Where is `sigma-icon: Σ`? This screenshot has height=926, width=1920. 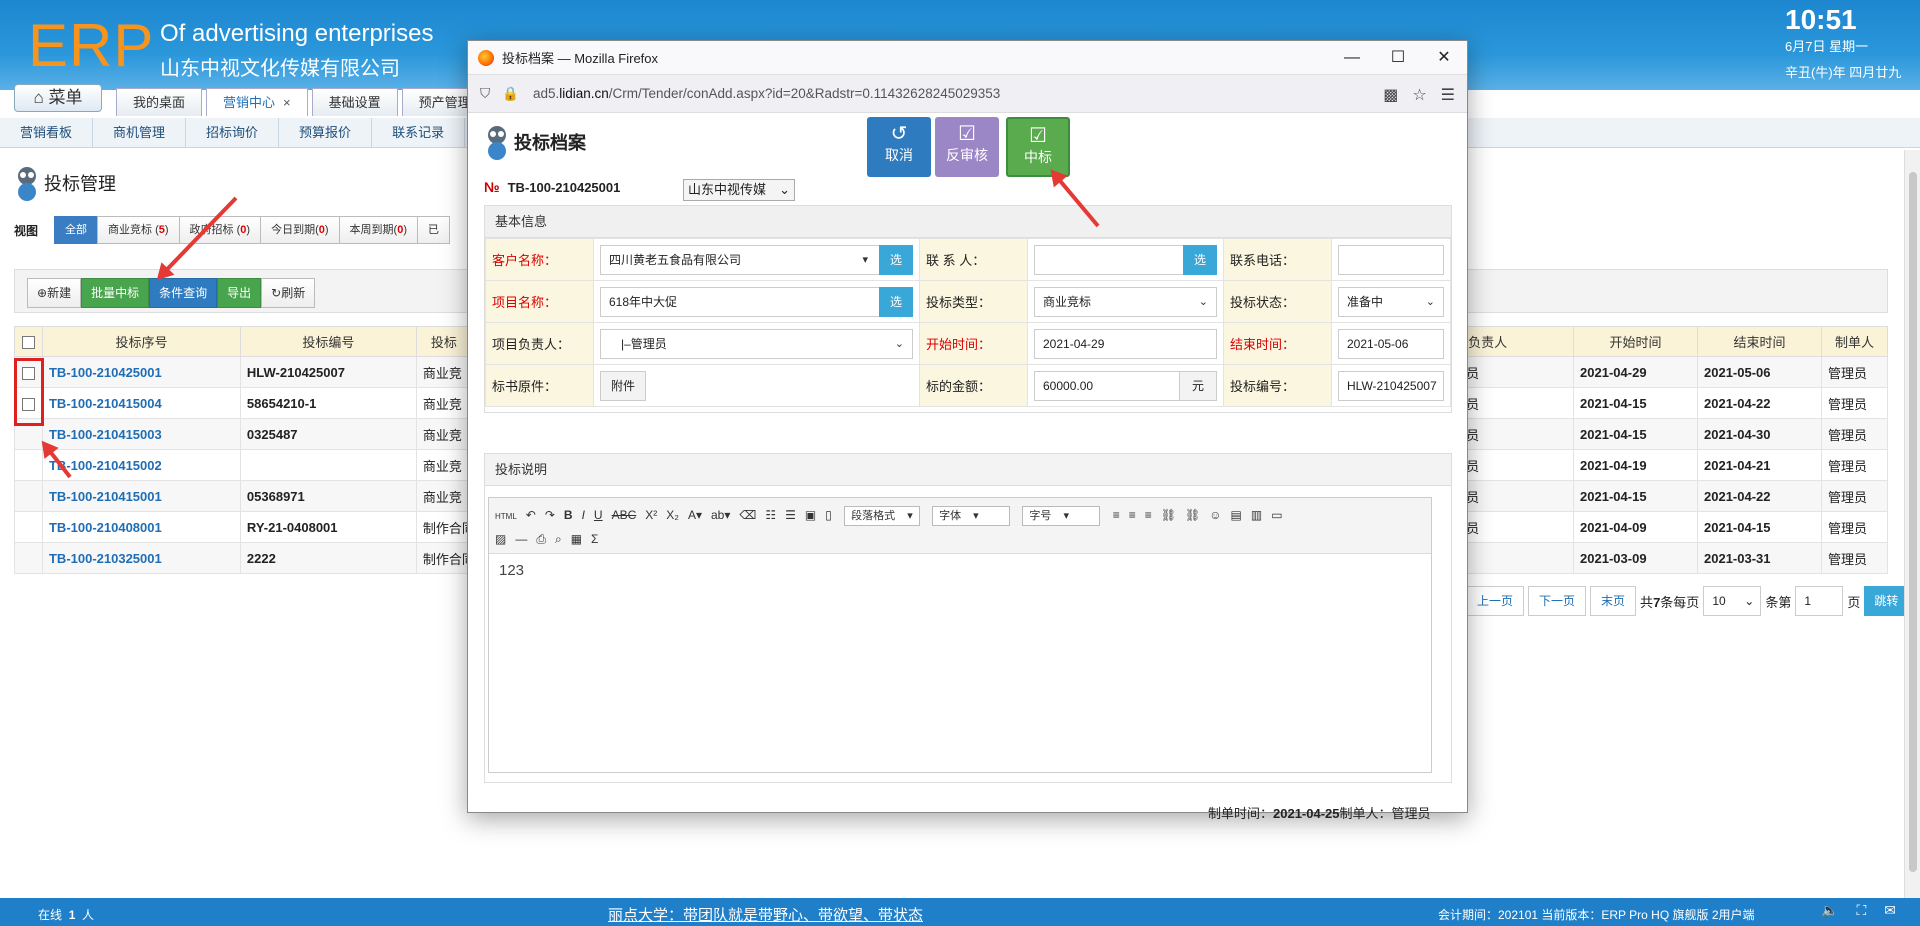 sigma-icon: Σ is located at coordinates (594, 539).